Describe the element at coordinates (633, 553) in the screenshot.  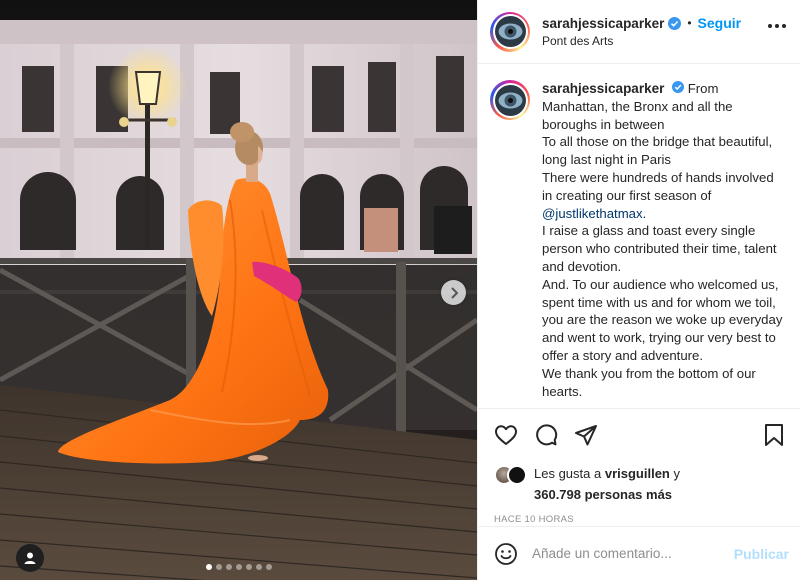
I see `comment-input` at that location.